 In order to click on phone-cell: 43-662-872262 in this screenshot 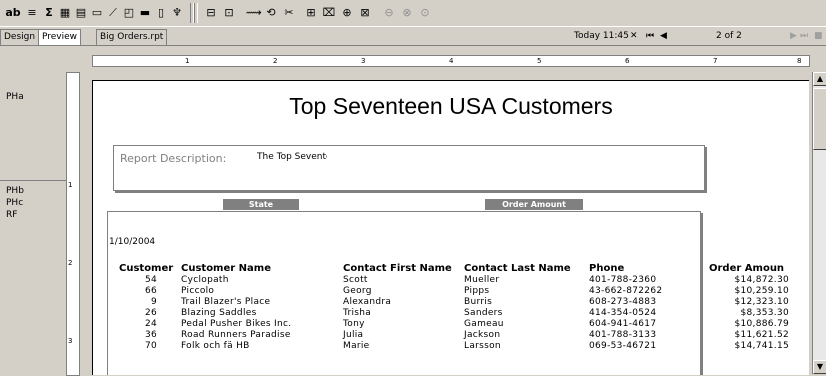, I will do `click(626, 291)`.